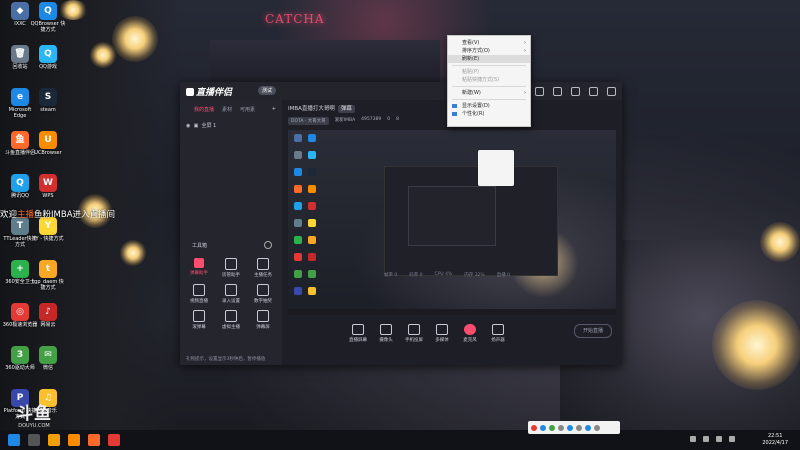 This screenshot has height=450, width=800. Describe the element at coordinates (443, 274) in the screenshot. I see `status-cpu: CPU 4%` at that location.